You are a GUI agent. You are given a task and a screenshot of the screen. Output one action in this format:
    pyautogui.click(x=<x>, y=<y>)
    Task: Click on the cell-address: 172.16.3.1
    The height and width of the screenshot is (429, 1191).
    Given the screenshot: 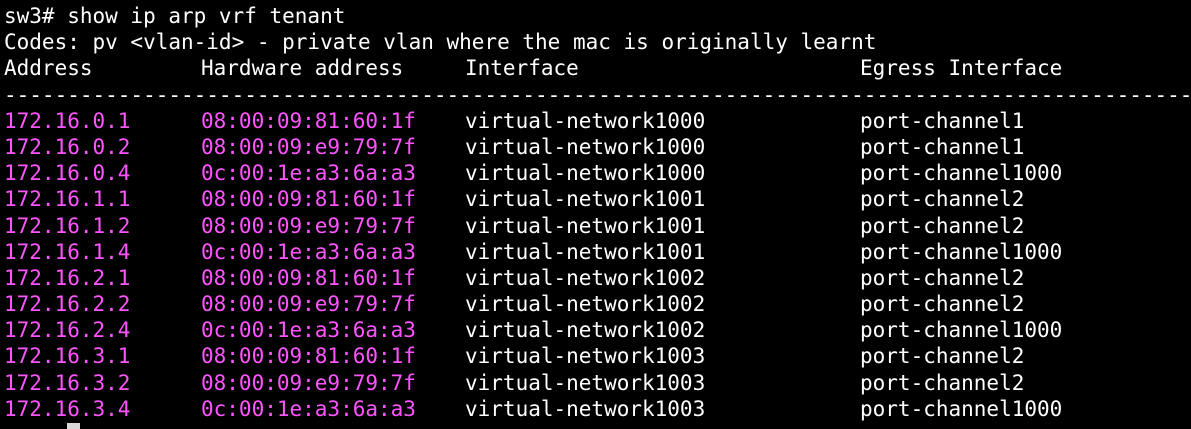 What is the action you would take?
    pyautogui.click(x=67, y=356)
    